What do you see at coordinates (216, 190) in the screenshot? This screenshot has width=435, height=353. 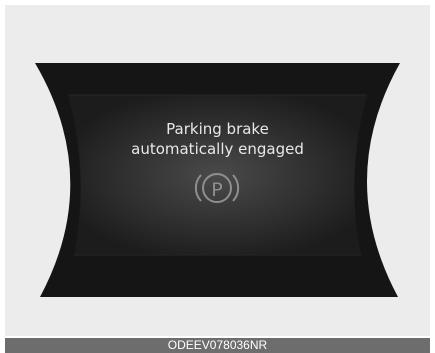 I see `parking-brake-symbol: P` at bounding box center [216, 190].